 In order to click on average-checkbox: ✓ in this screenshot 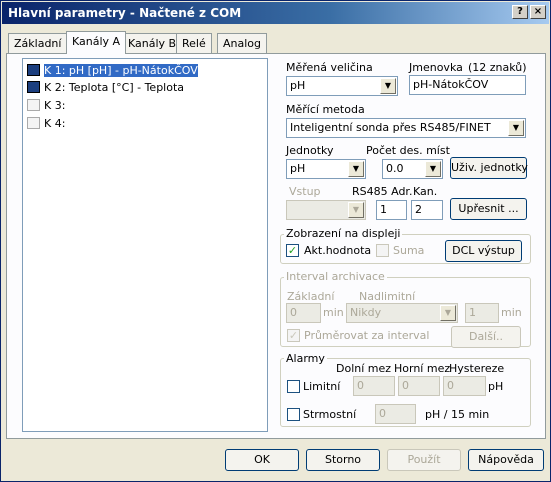, I will do `click(293, 335)`.